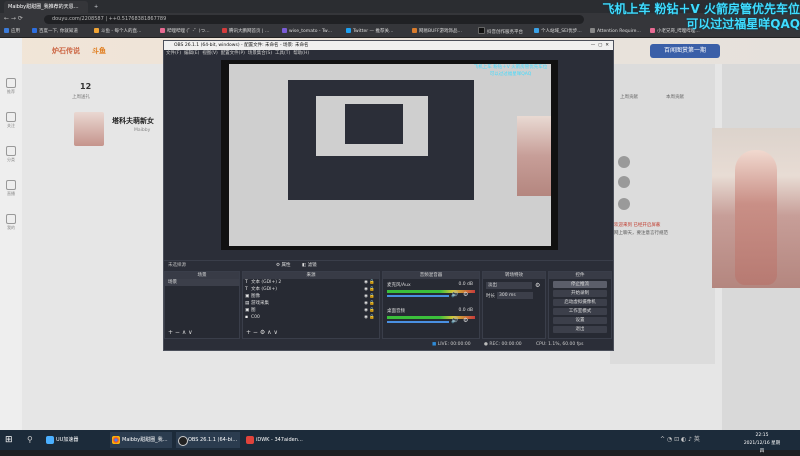 The width and height of the screenshot is (800, 456). Describe the element at coordinates (246, 289) in the screenshot. I see `text-icon: T` at that location.